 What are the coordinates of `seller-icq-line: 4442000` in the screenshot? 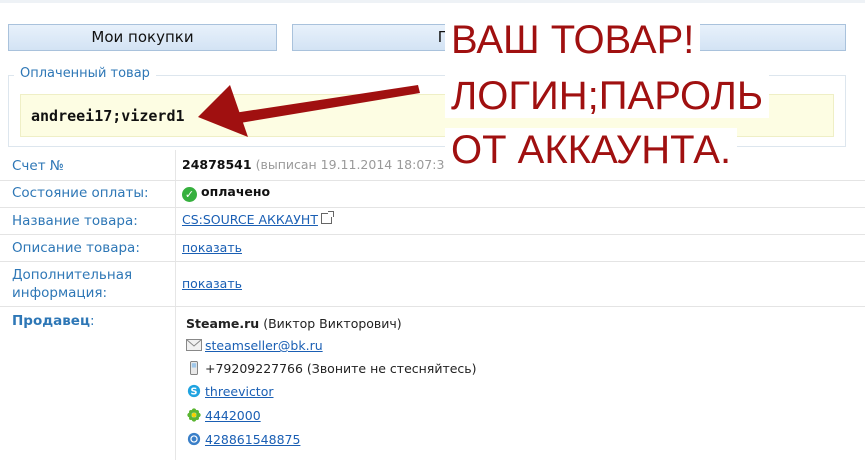 It's located at (223, 415).